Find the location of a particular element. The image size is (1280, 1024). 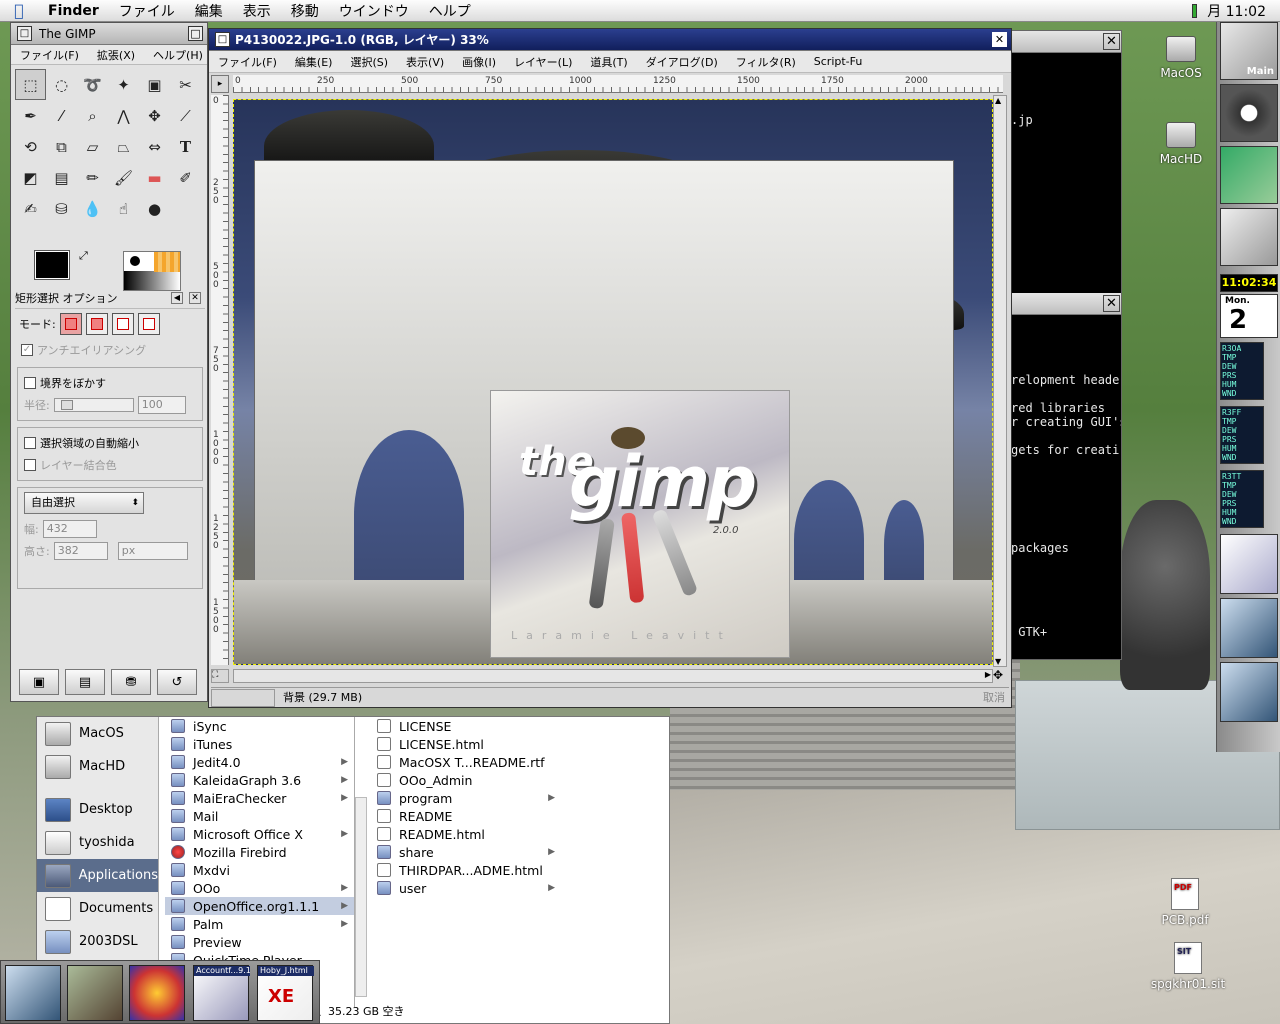

gimp-wilber-icon is located at coordinates (1249, 237).